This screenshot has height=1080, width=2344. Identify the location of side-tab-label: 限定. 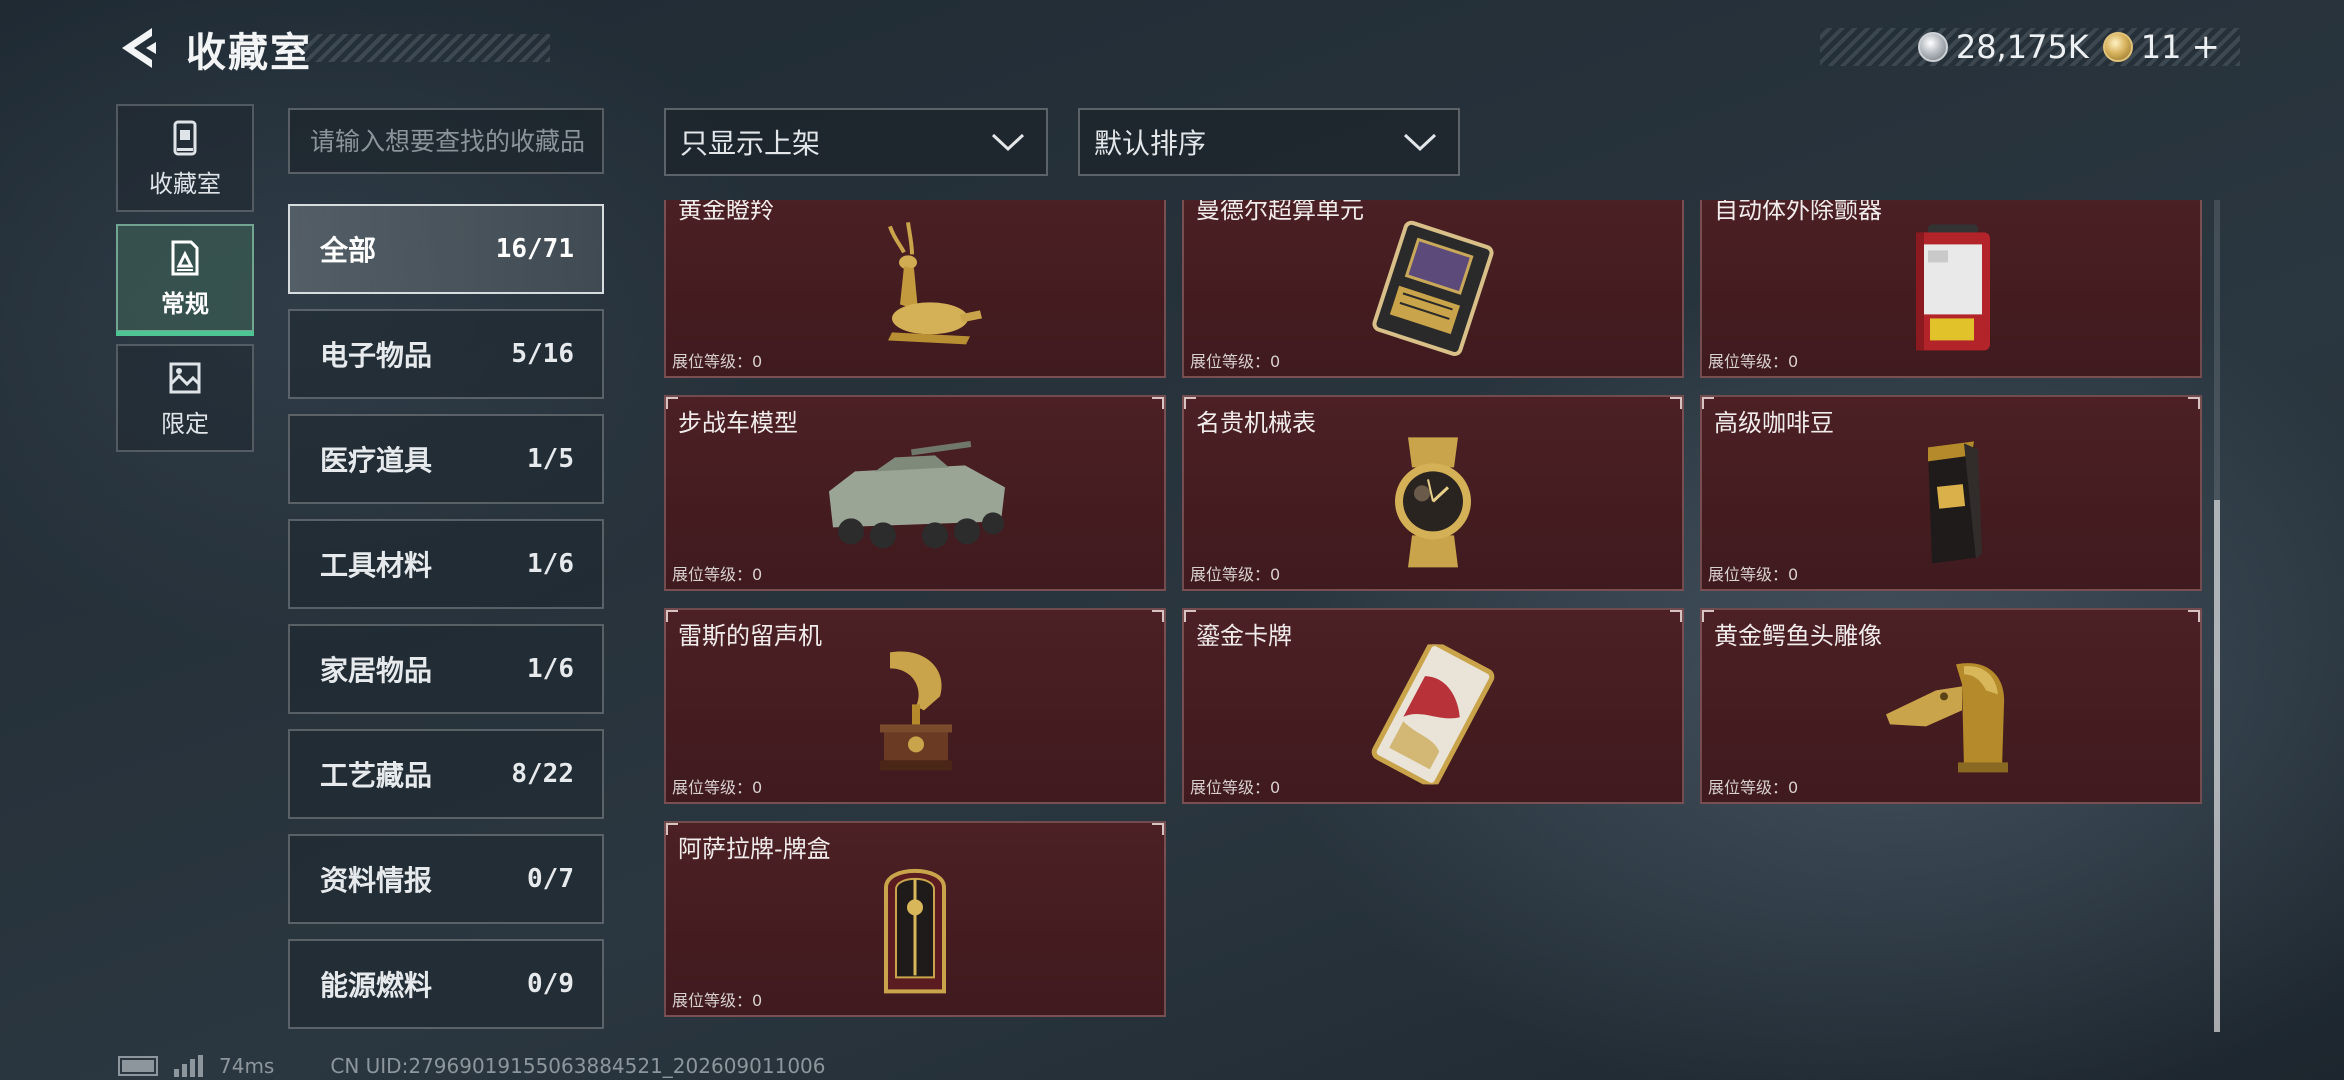
(185, 423).